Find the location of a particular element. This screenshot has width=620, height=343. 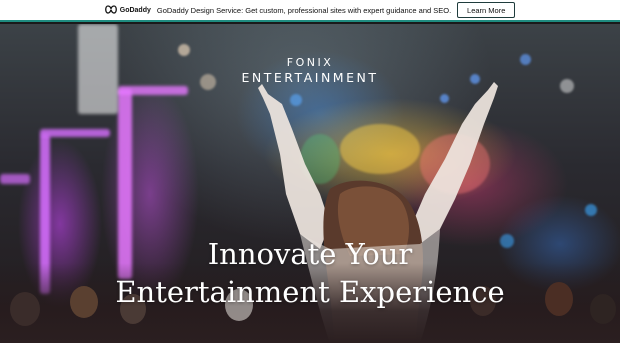

godaddy-icon is located at coordinates (110, 10).